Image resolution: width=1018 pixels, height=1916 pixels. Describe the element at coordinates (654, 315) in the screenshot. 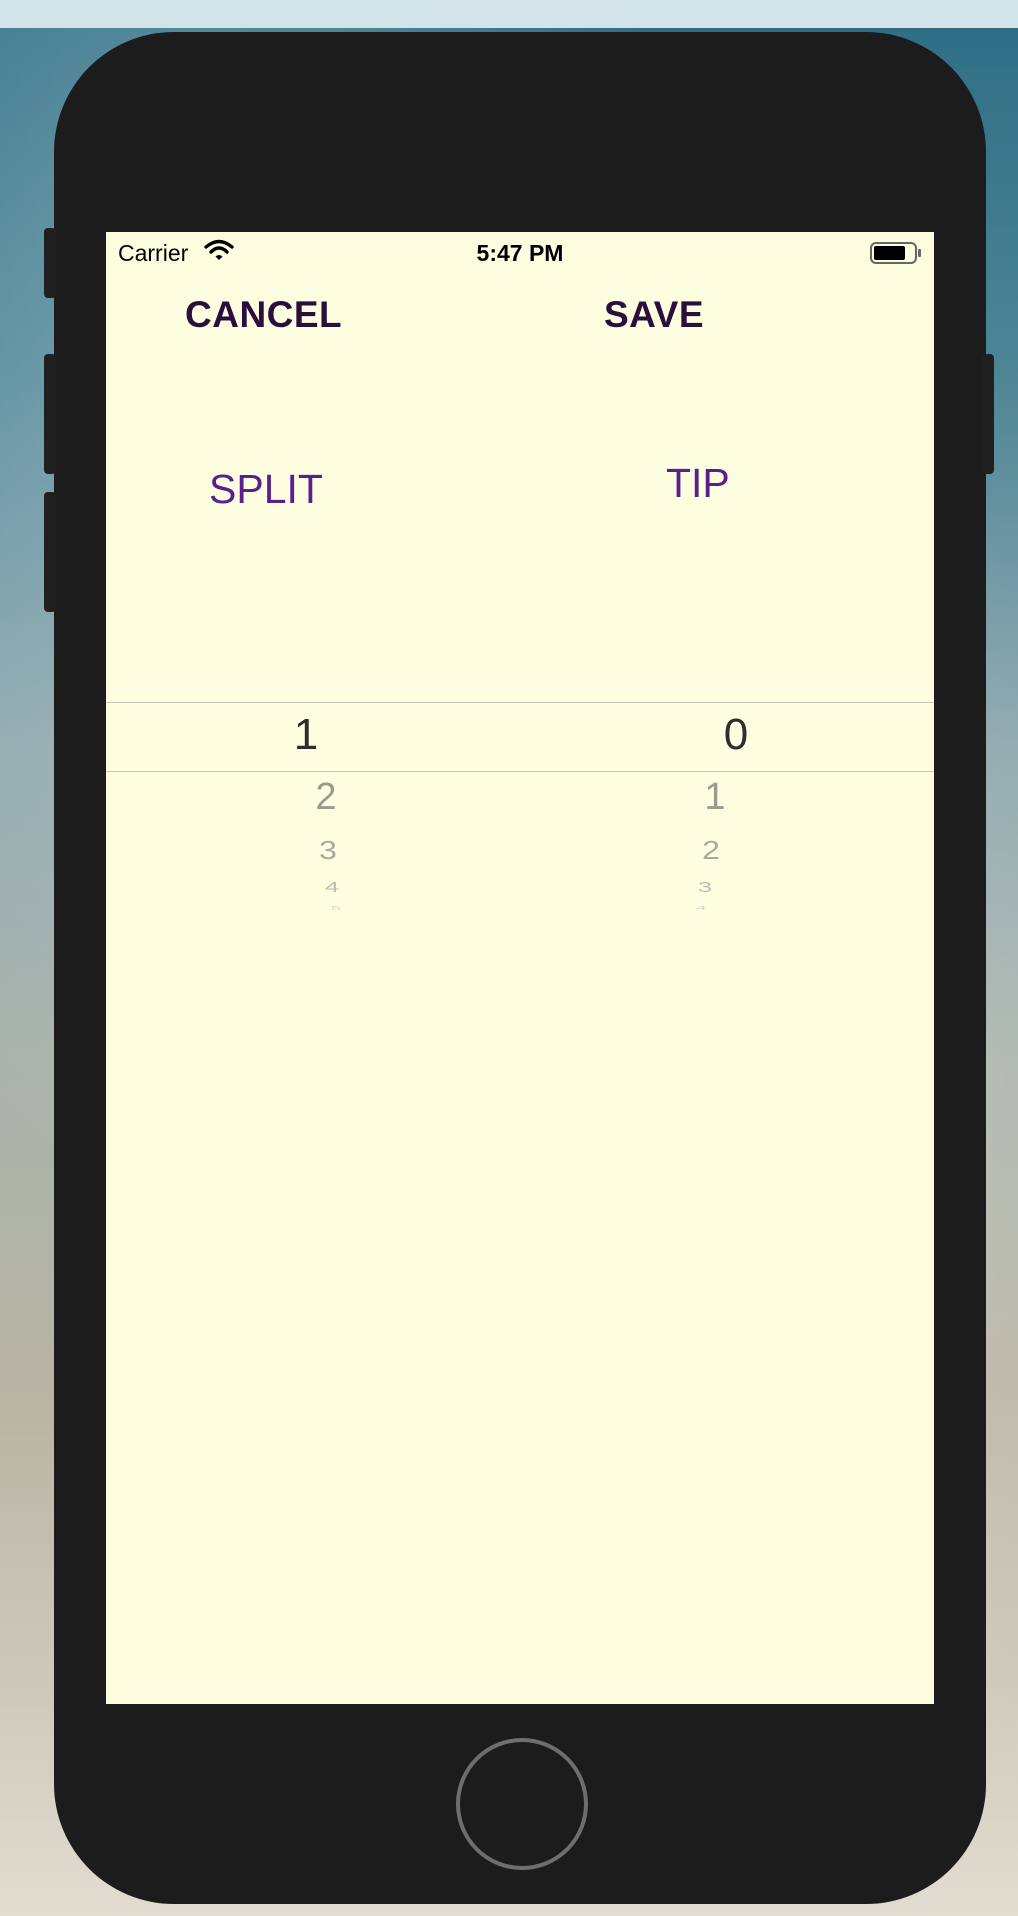

I see `save-button: SAVE` at that location.